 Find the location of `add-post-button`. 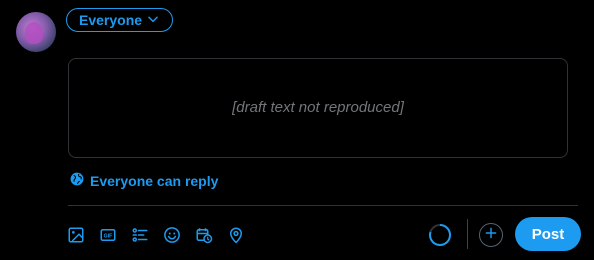

add-post-button is located at coordinates (491, 235).